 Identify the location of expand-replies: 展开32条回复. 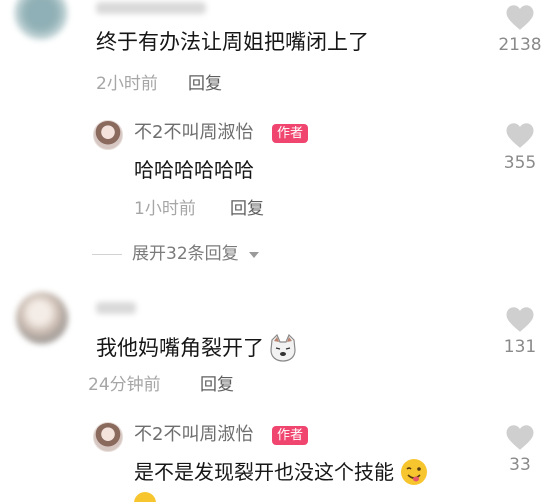
(175, 254).